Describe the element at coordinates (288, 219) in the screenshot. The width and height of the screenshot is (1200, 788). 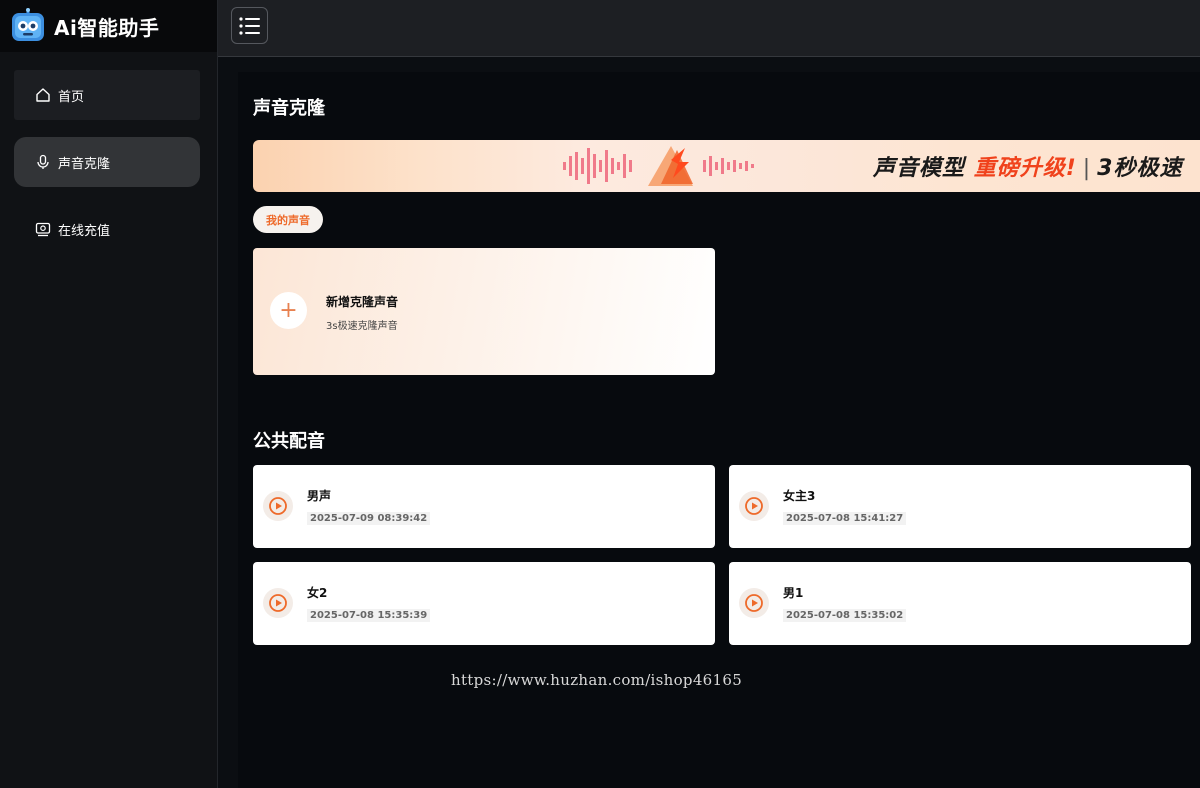
I see `tab-my-voice: 我的声音` at that location.